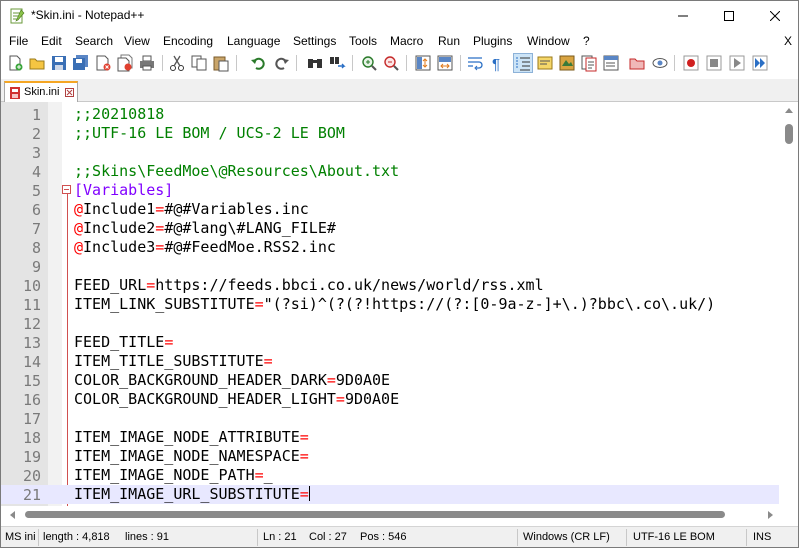 This screenshot has height=548, width=799. I want to click on code-line: 7 @Include2=#@#lang\#LANG_FILE#, so click(390, 228).